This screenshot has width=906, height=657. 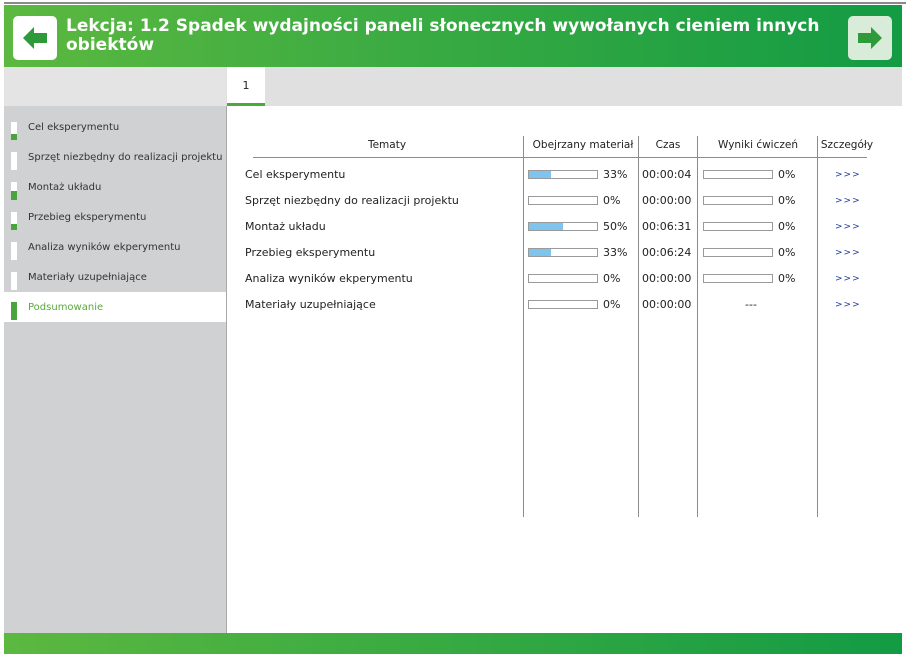 I want to click on sidebar-item: Analiza wyników ekperymentu, so click(x=115, y=247).